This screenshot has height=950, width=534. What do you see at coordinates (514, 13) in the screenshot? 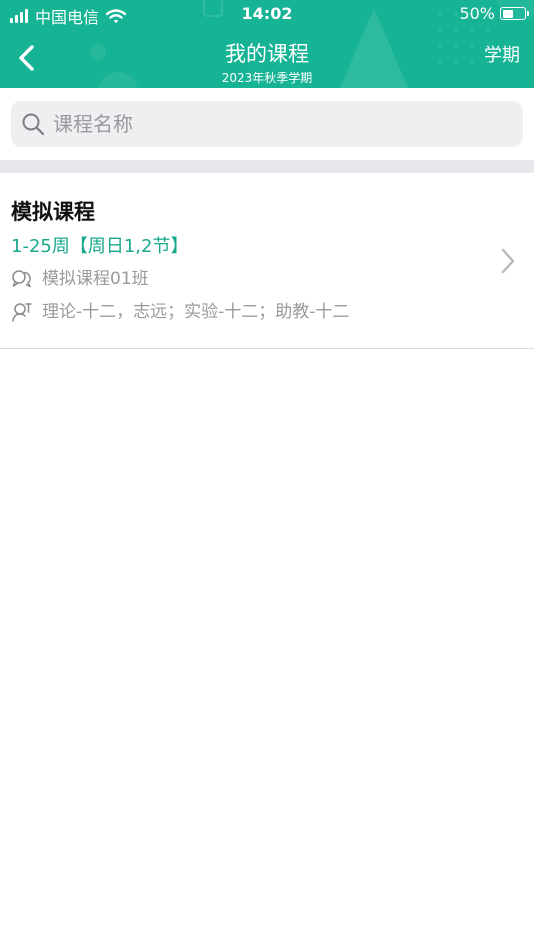
I see `battery-icon` at bounding box center [514, 13].